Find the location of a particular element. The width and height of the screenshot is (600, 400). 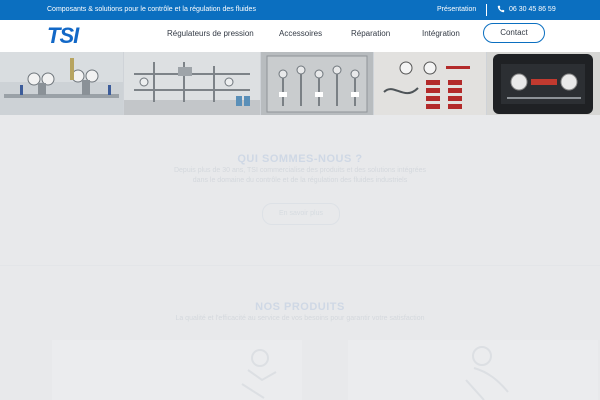

banner-image-portable-case is located at coordinates (543, 83).